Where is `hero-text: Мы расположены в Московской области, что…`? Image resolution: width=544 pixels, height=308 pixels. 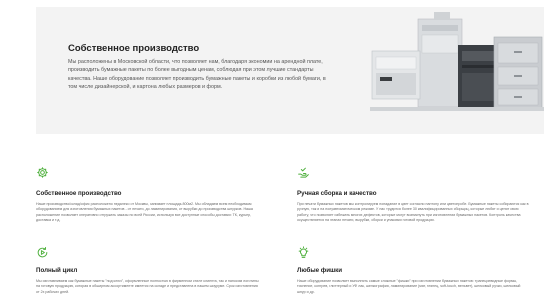
hero-text: Мы расположены в Московской области, что… is located at coordinates (197, 75).